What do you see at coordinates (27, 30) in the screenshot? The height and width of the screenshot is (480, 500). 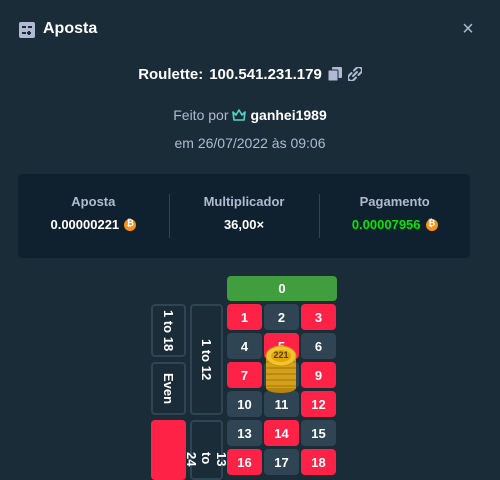 I see `bet-slip-icon` at bounding box center [27, 30].